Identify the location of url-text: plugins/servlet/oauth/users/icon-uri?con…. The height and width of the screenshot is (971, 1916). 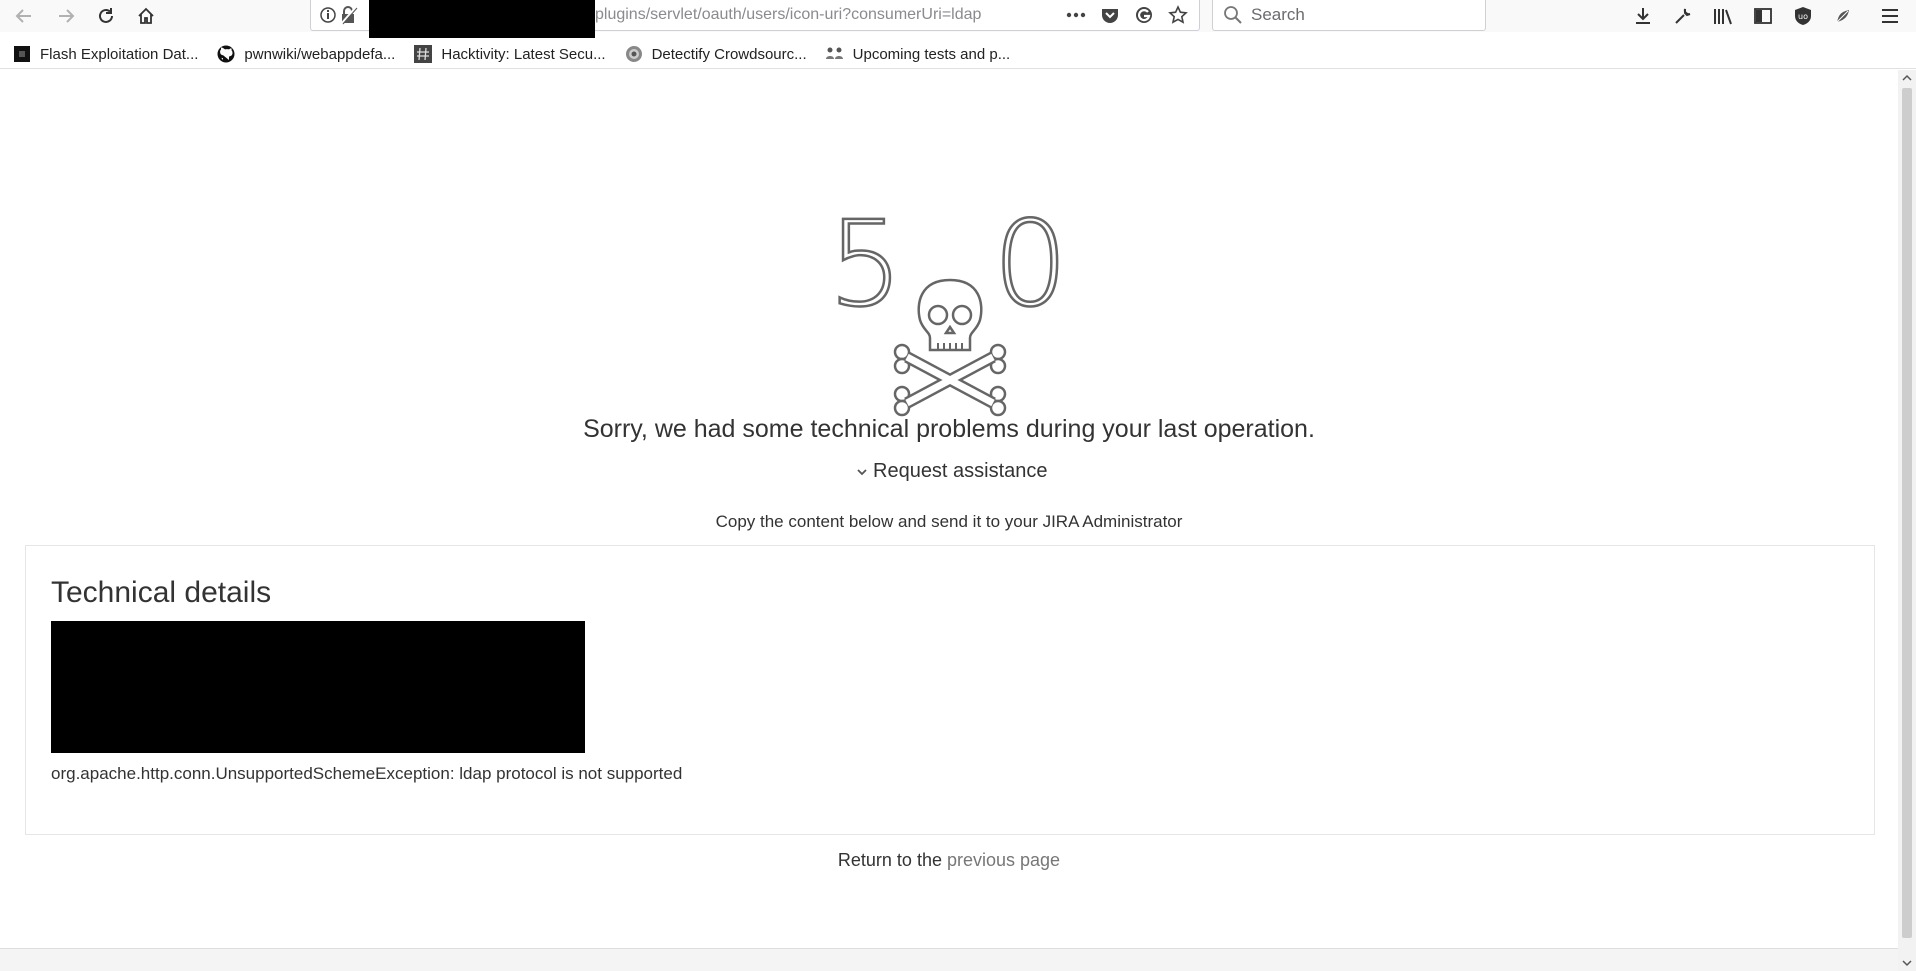
(815, 15).